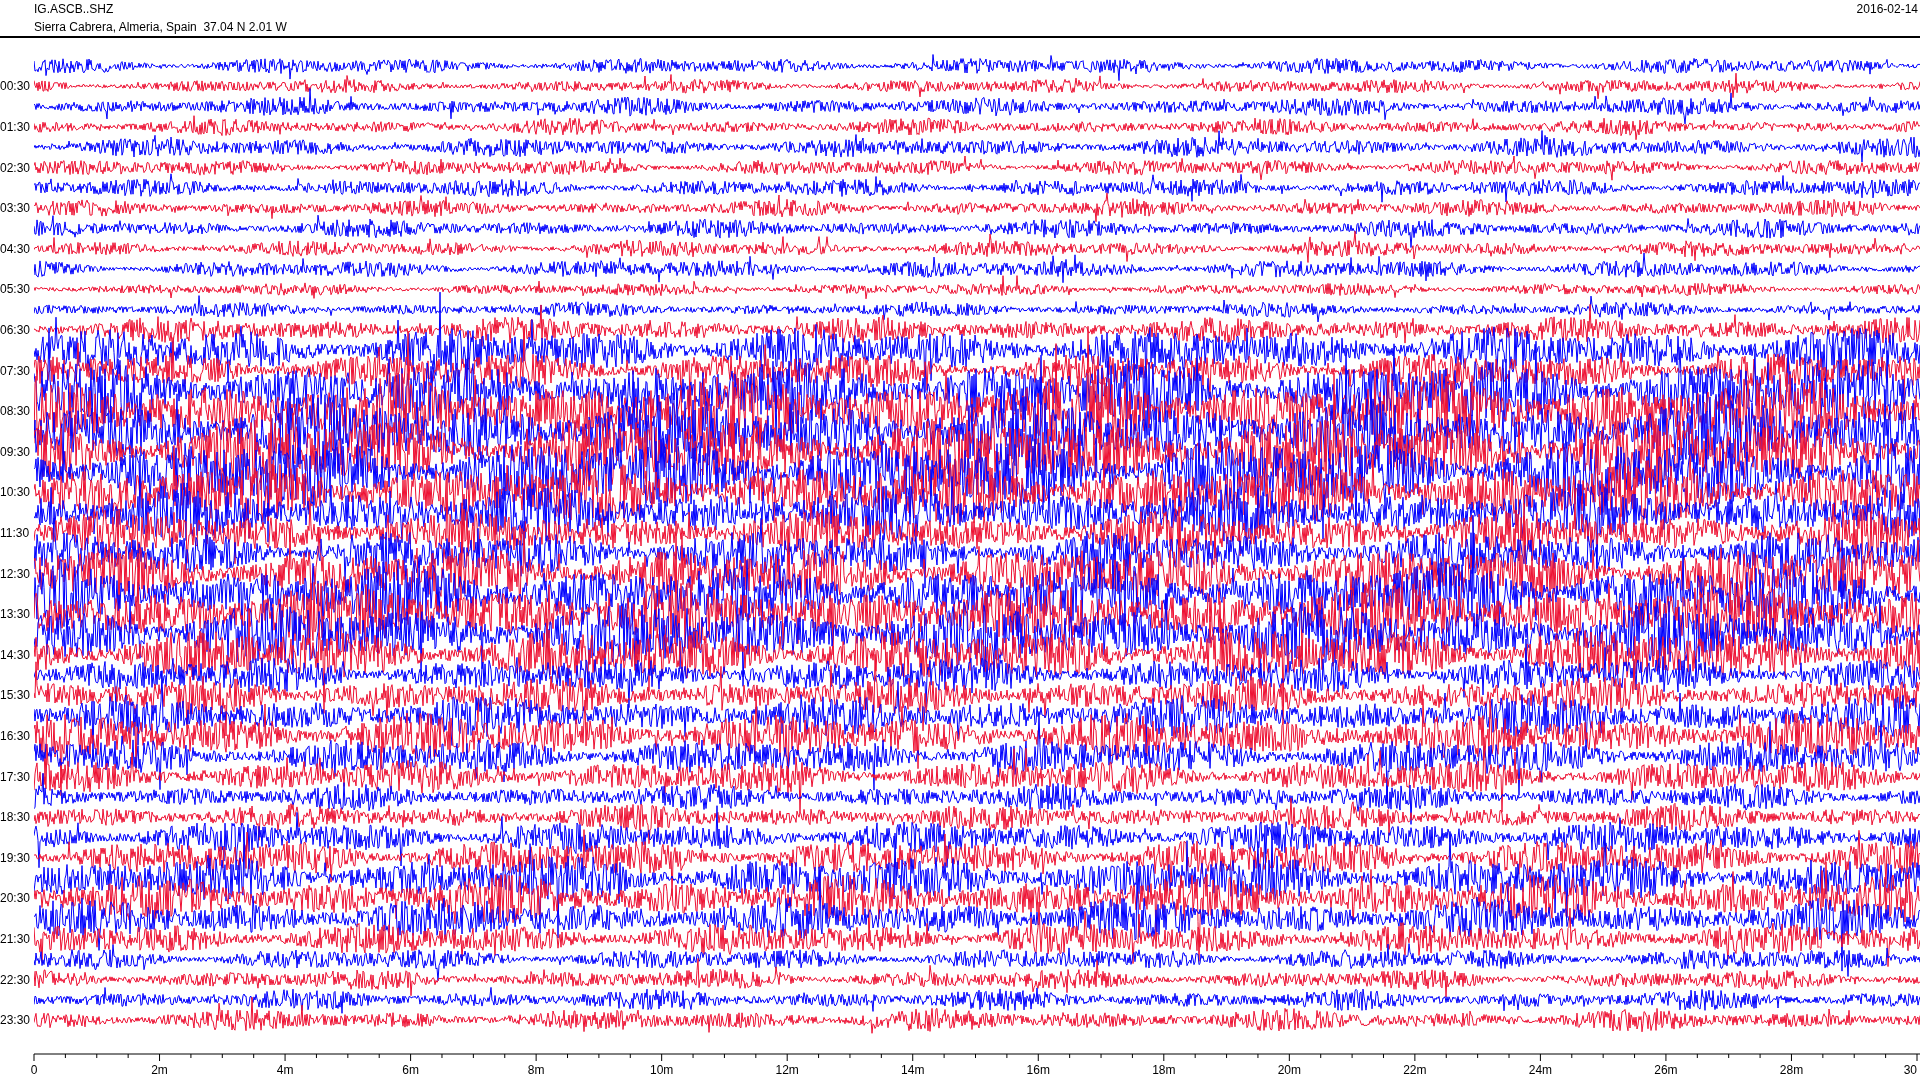 This screenshot has width=1920, height=1080. Describe the element at coordinates (1791, 1070) in the screenshot. I see `axis-label: 28m` at that location.